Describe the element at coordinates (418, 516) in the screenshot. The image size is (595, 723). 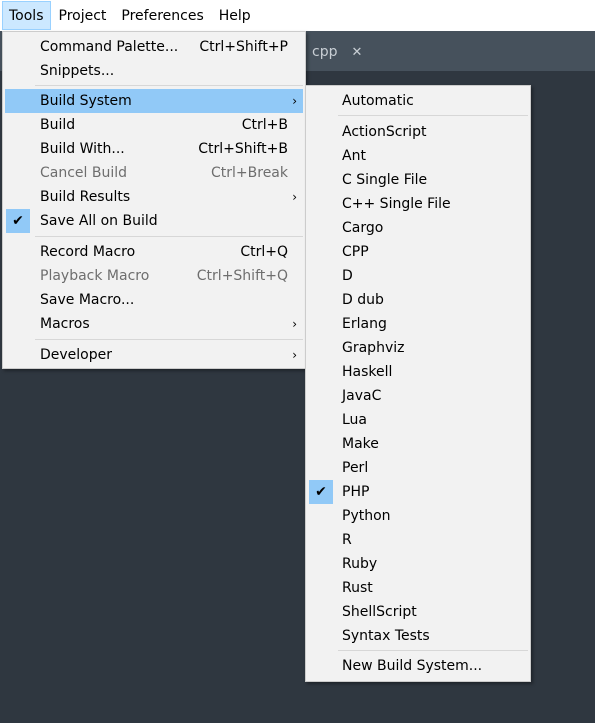
I see `menu-item-build-system-option: Python` at that location.